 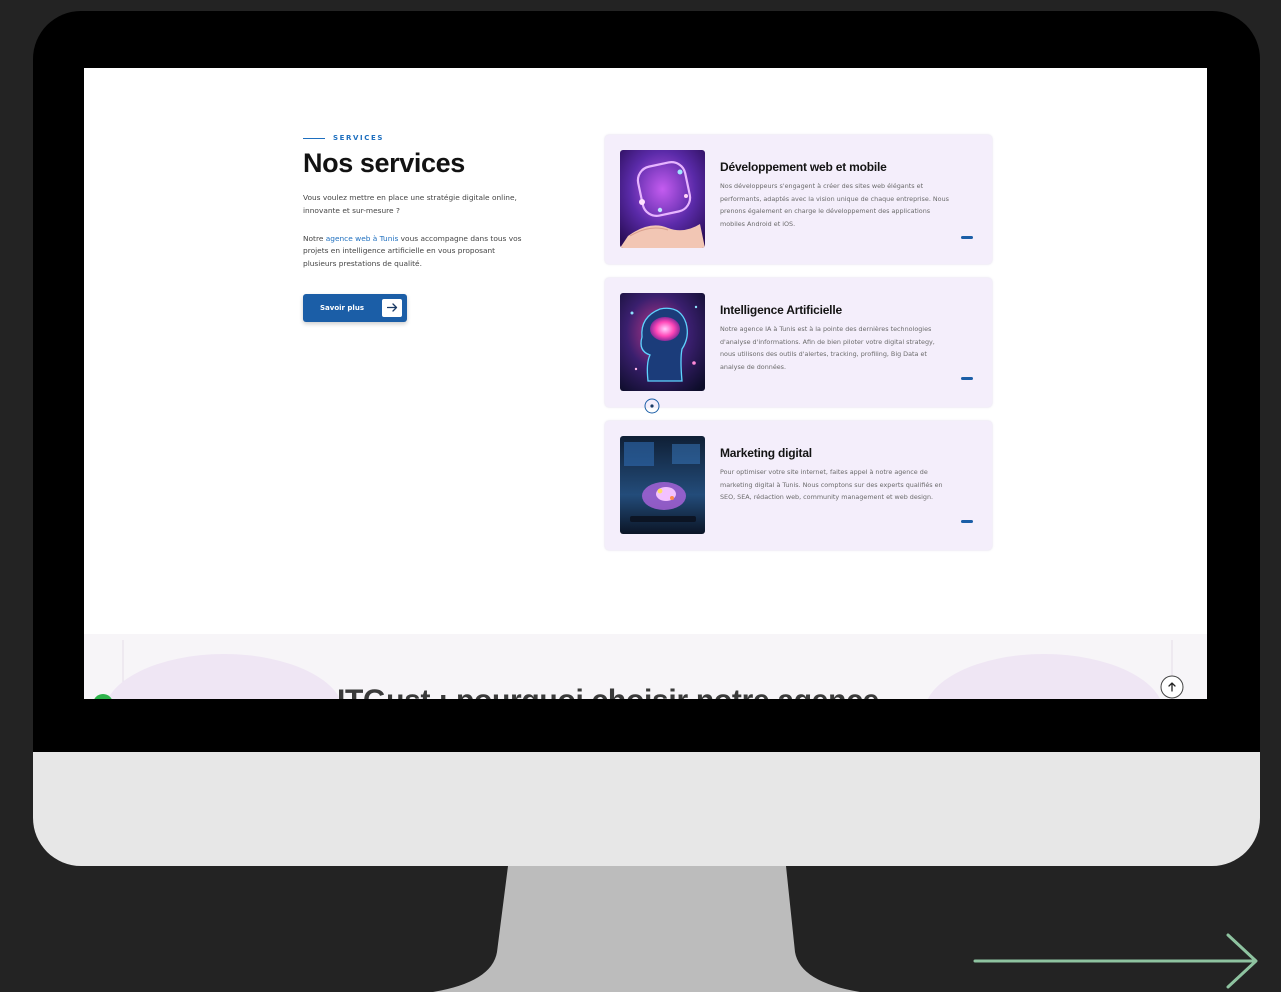 What do you see at coordinates (662, 342) in the screenshot?
I see `ai-head-image` at bounding box center [662, 342].